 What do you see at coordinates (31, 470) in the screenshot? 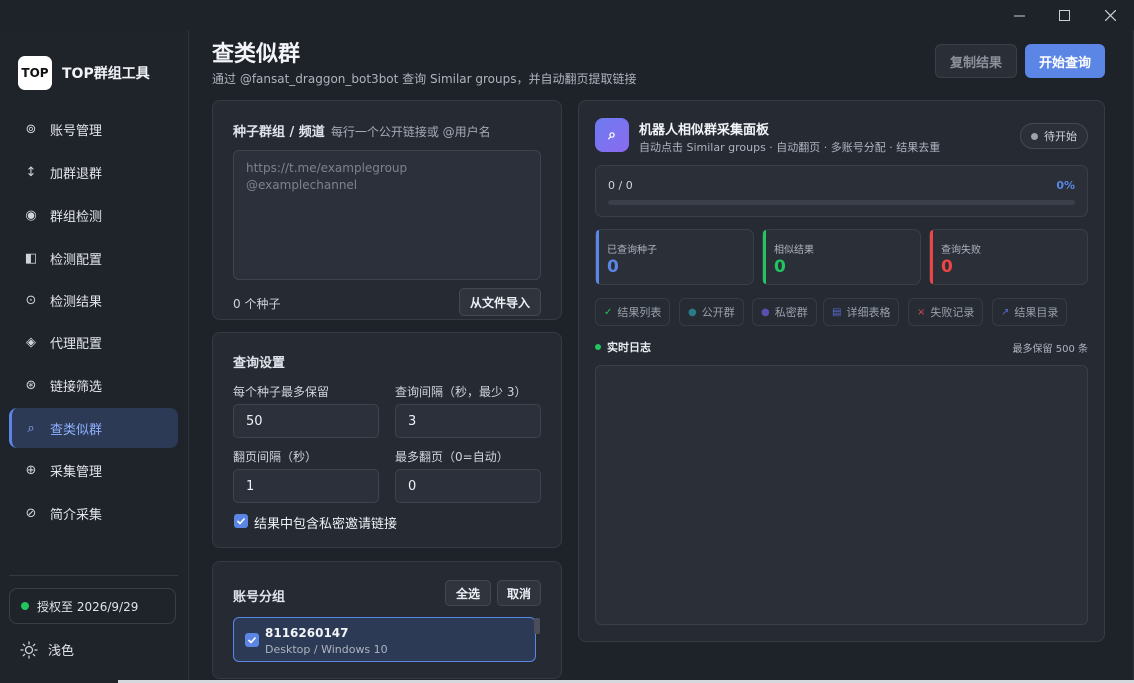
I see `crosshair-icon: ⊕` at bounding box center [31, 470].